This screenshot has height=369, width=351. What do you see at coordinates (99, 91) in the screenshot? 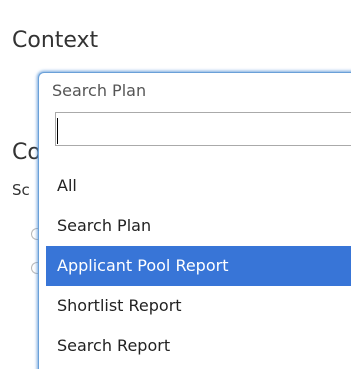
I see `select-current-value: Search Plan` at bounding box center [99, 91].